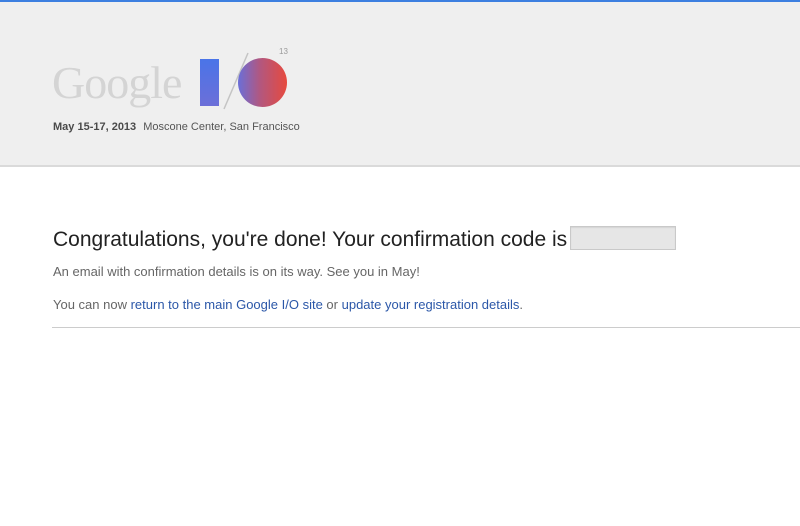  What do you see at coordinates (262, 82) in the screenshot?
I see `logo-o-mark` at bounding box center [262, 82].